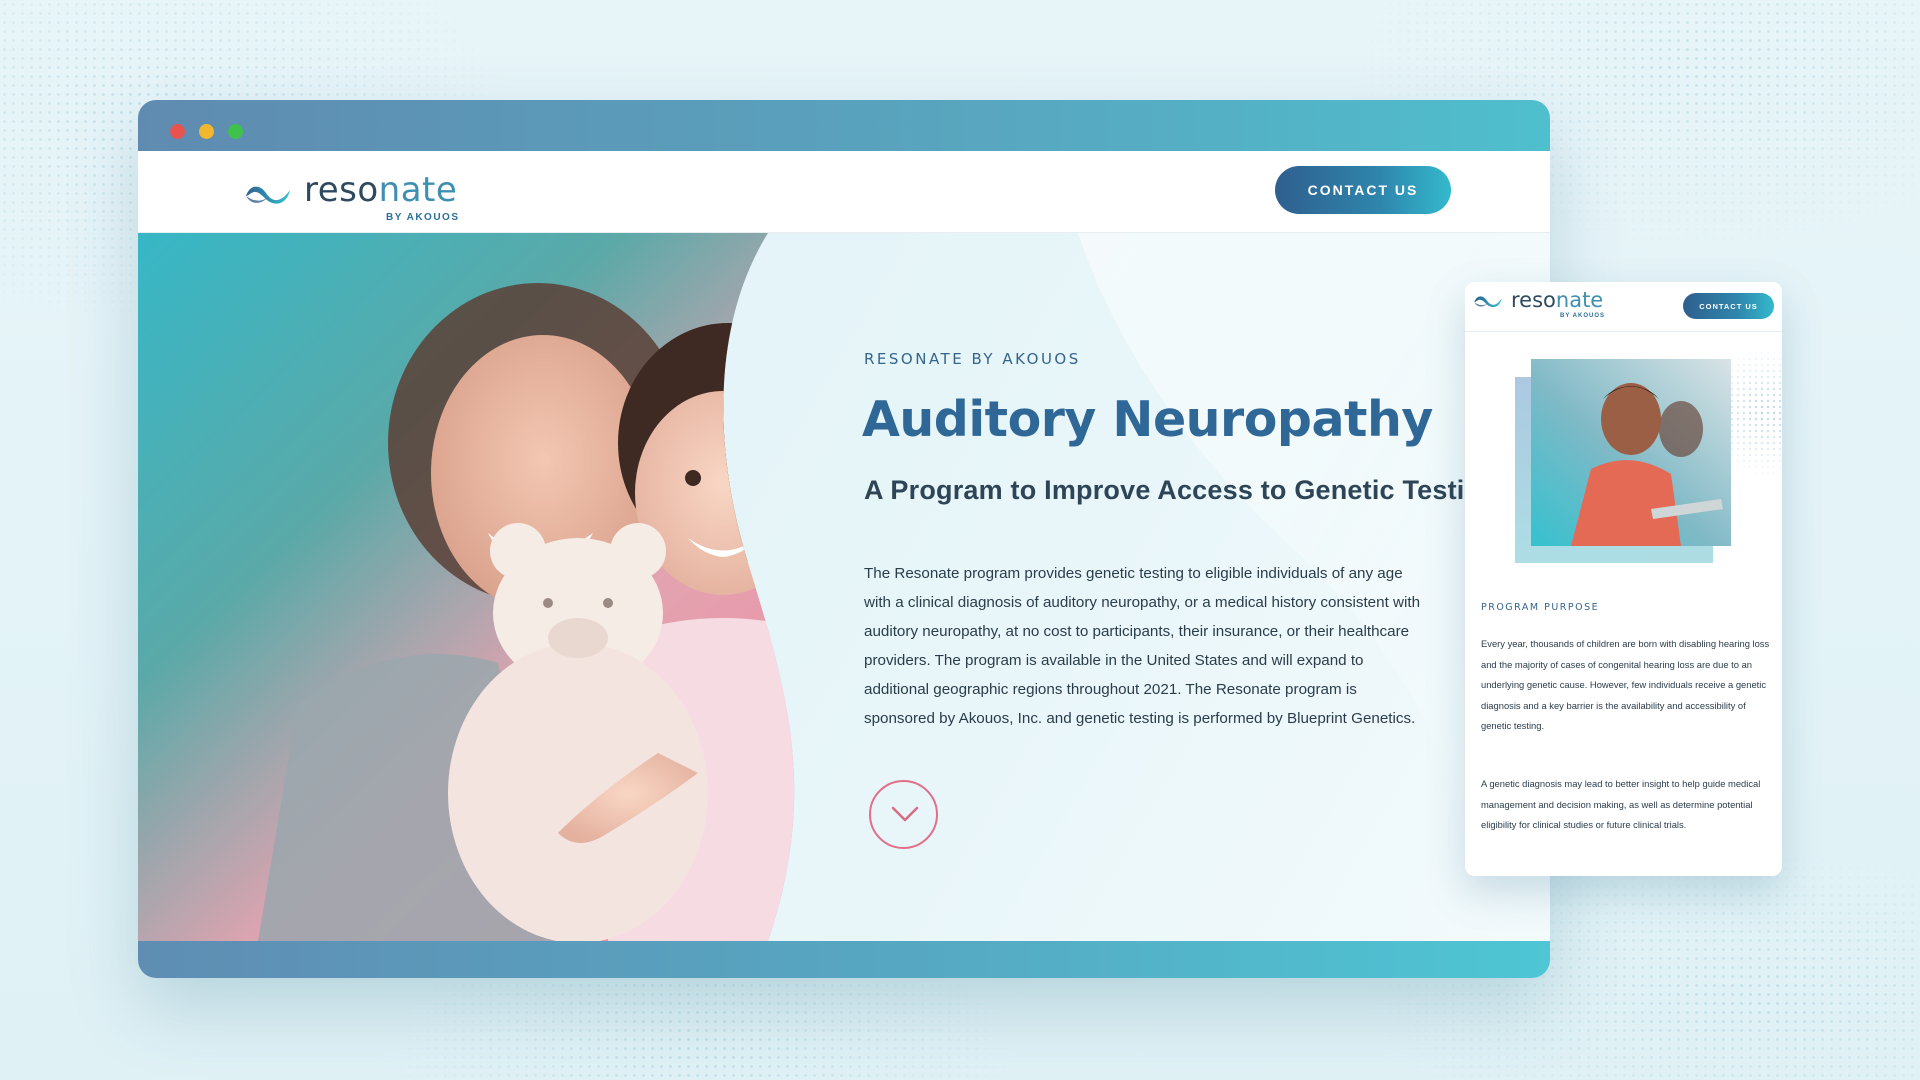 The height and width of the screenshot is (1080, 1920). Describe the element at coordinates (972, 359) in the screenshot. I see `hero-eyebrow: RESONATE BY AKOUOS` at that location.